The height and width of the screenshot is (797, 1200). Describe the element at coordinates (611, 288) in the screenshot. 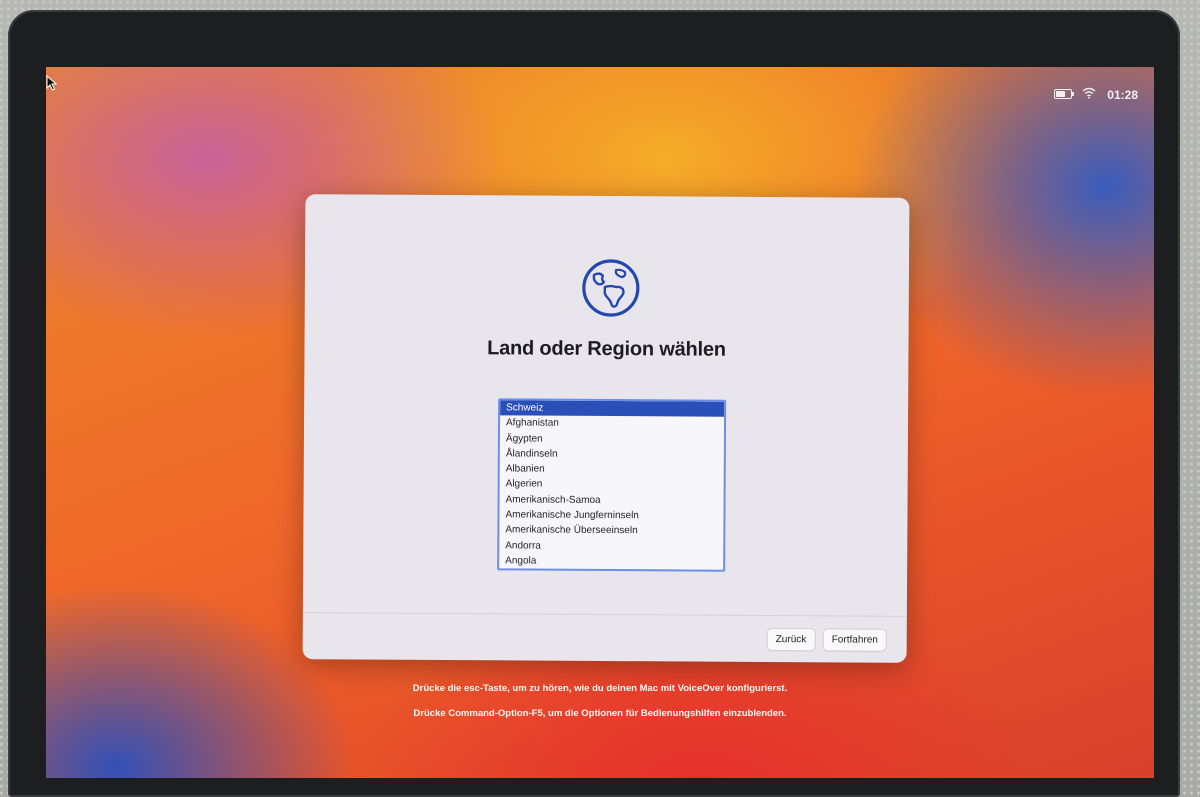

I see `globe-icon` at that location.